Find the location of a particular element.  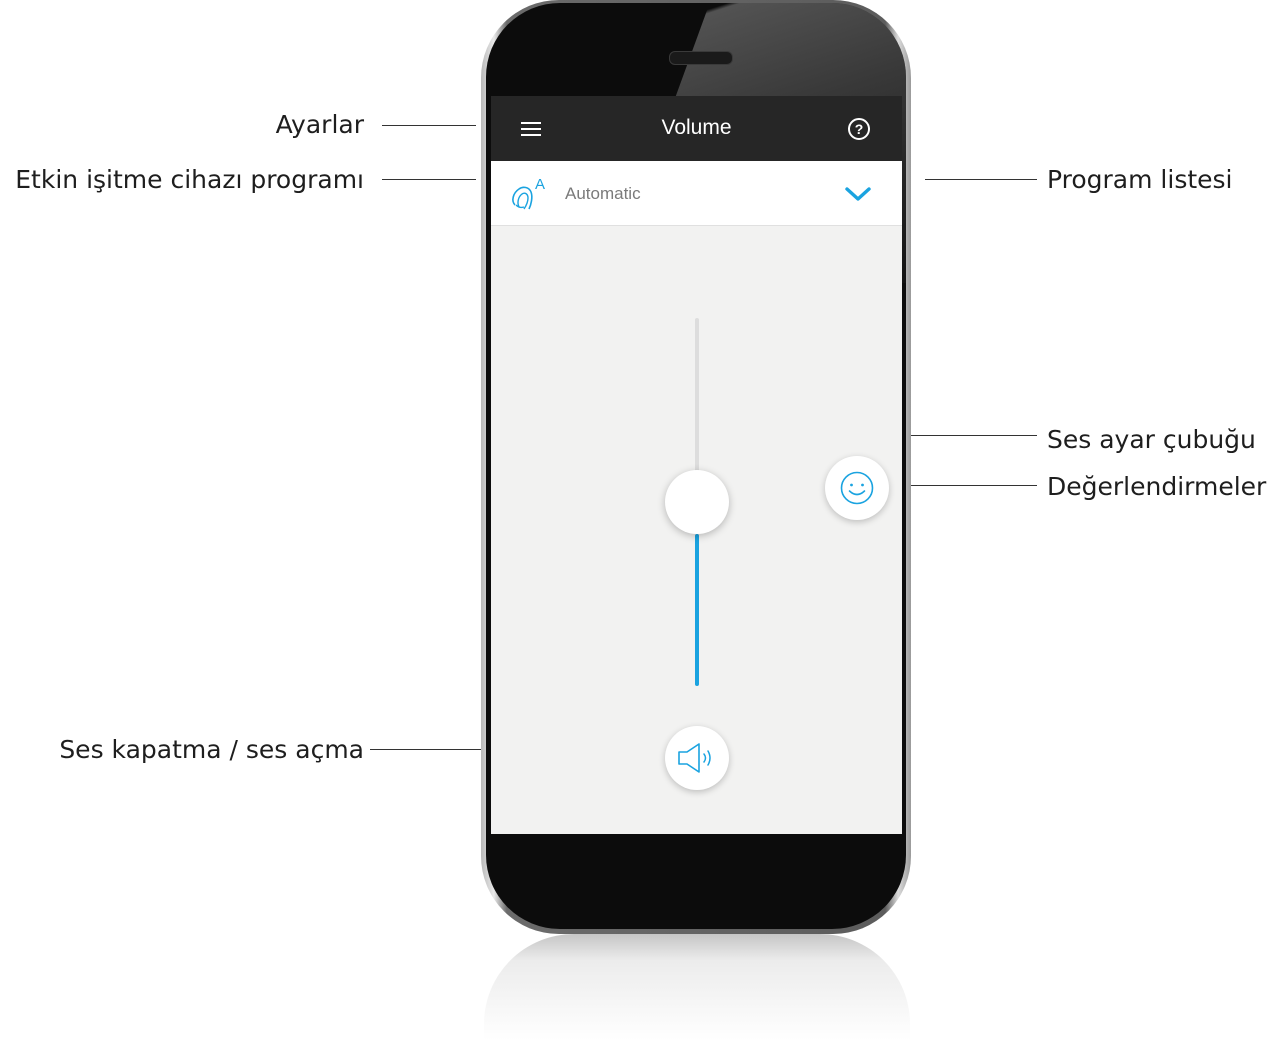

program-badge: A is located at coordinates (540, 184).